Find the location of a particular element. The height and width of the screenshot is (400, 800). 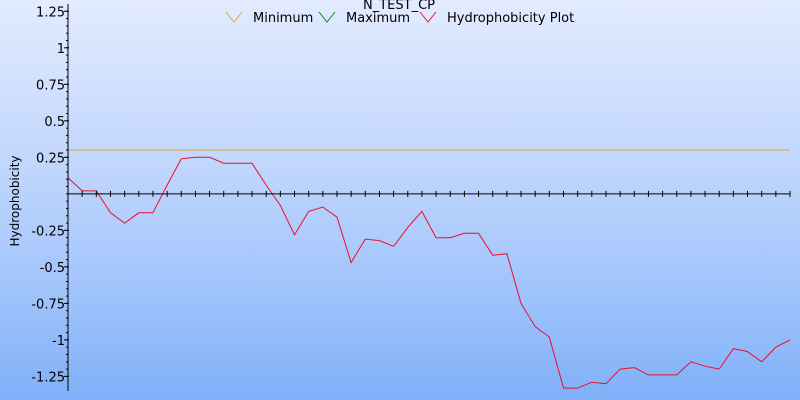

y-tick-label: 1.25 is located at coordinates (50, 12).